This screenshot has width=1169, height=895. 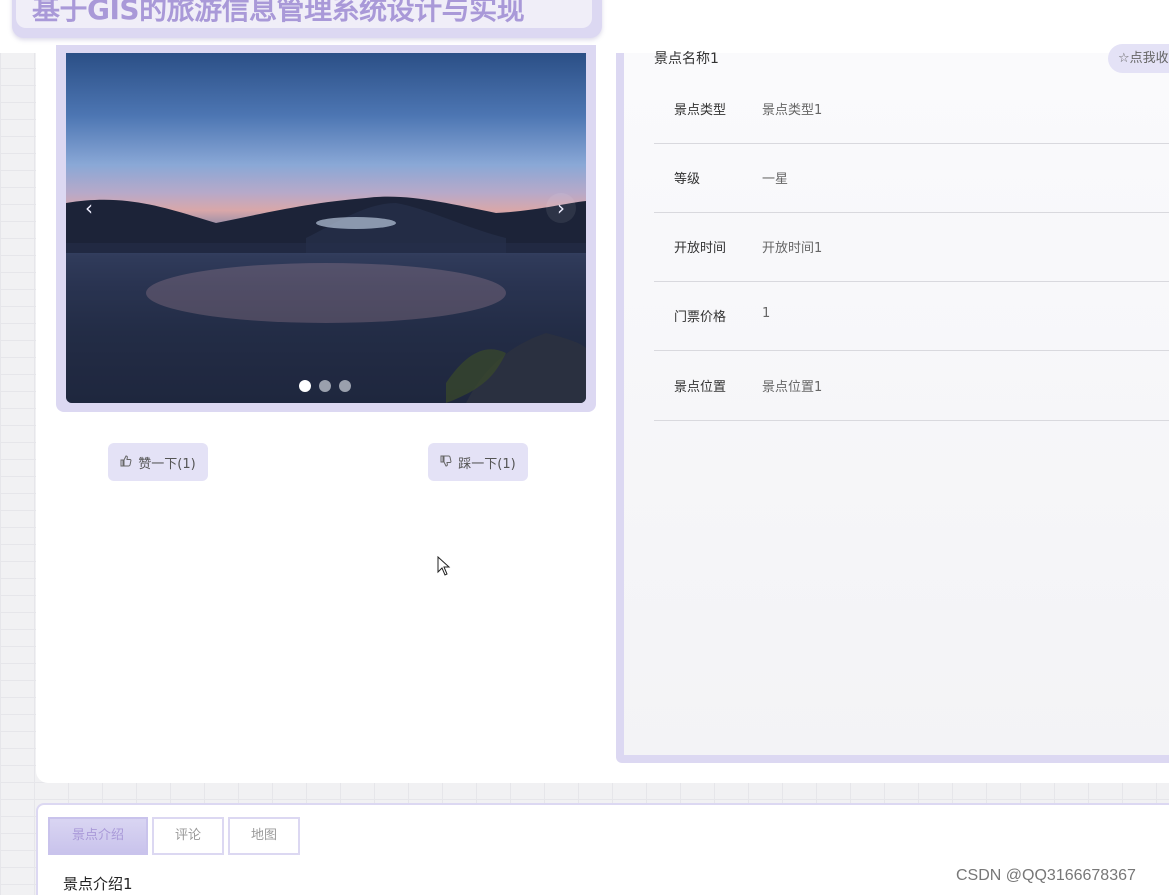 I want to click on detail-row-level: 等级 一星, so click(x=911, y=178).